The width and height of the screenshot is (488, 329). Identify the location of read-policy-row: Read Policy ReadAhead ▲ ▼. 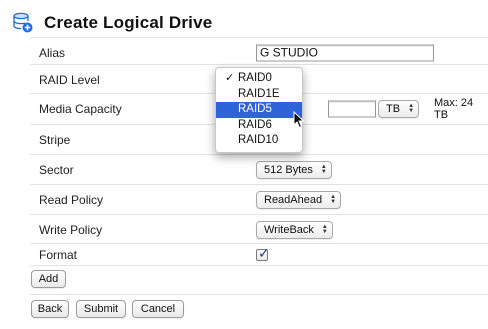
(259, 199).